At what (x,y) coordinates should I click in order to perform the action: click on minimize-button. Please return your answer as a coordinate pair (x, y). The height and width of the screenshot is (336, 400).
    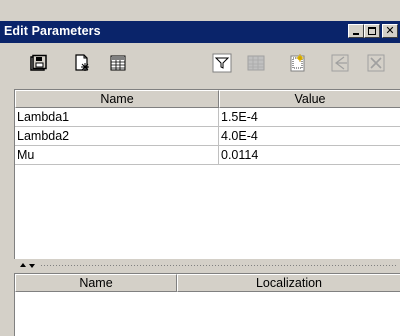
    Looking at the image, I should click on (356, 31).